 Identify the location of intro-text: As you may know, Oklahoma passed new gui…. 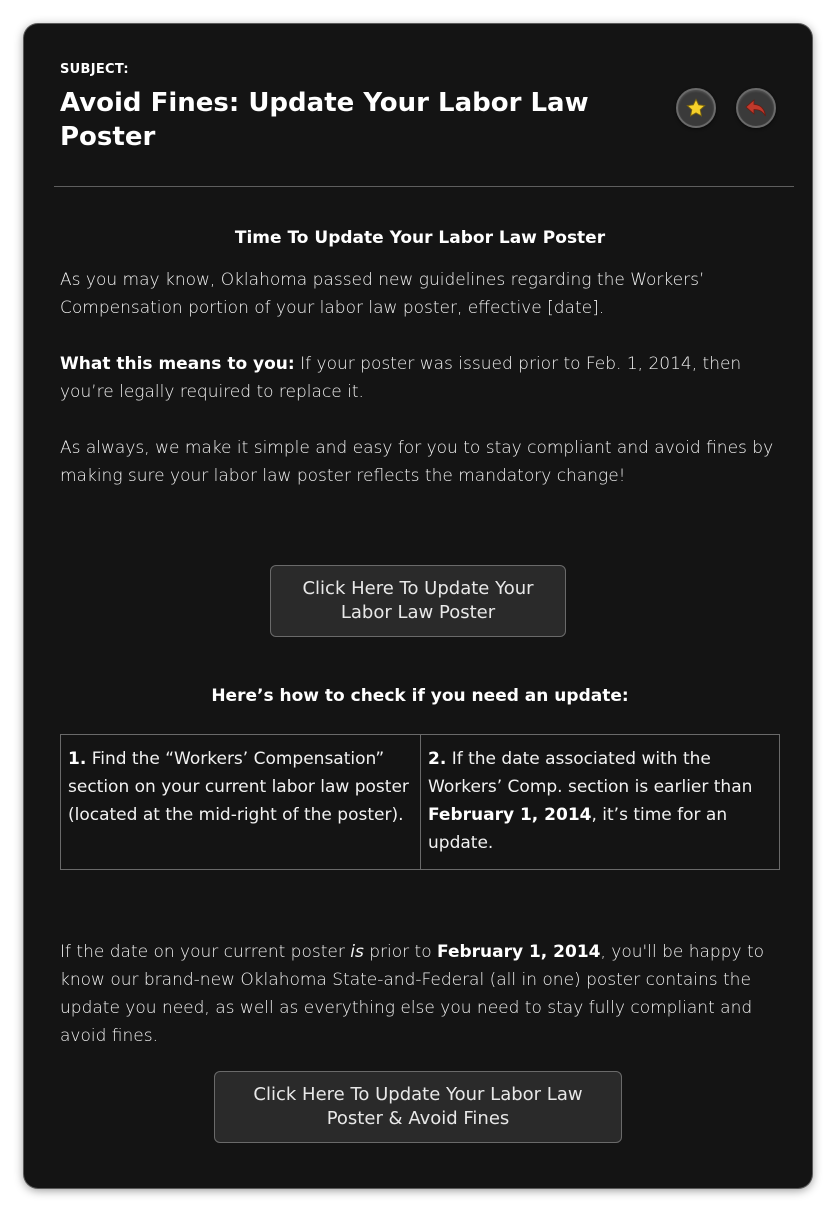
(382, 294).